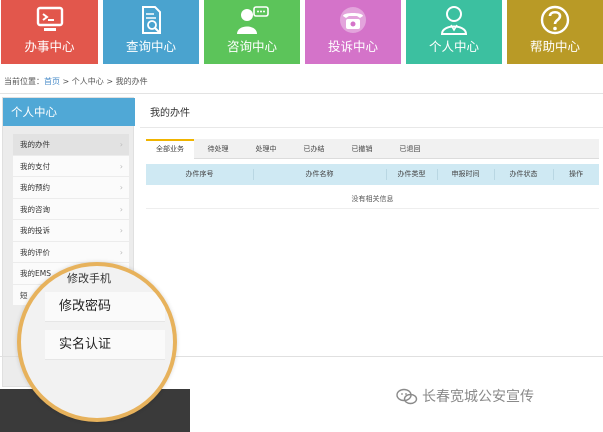  Describe the element at coordinates (411, 174) in the screenshot. I see `column-header: 办件类型` at that location.